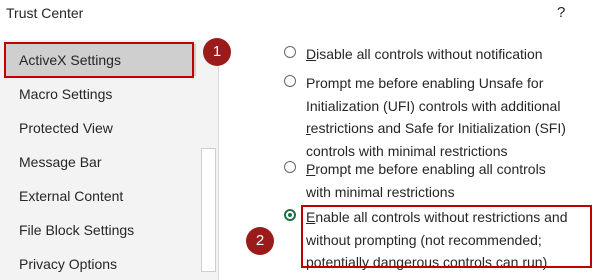  I want to click on sidebar-scrollbar-thumb, so click(208, 210).